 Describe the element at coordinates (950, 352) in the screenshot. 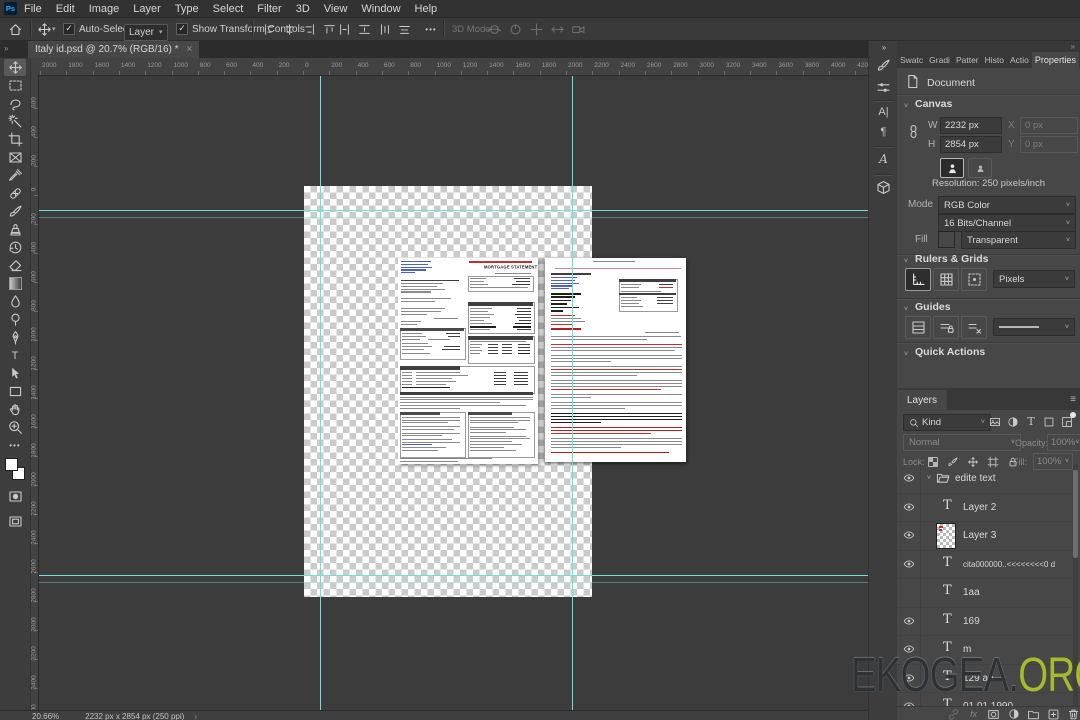

I see `quick-actions-header: Quick Actions` at that location.